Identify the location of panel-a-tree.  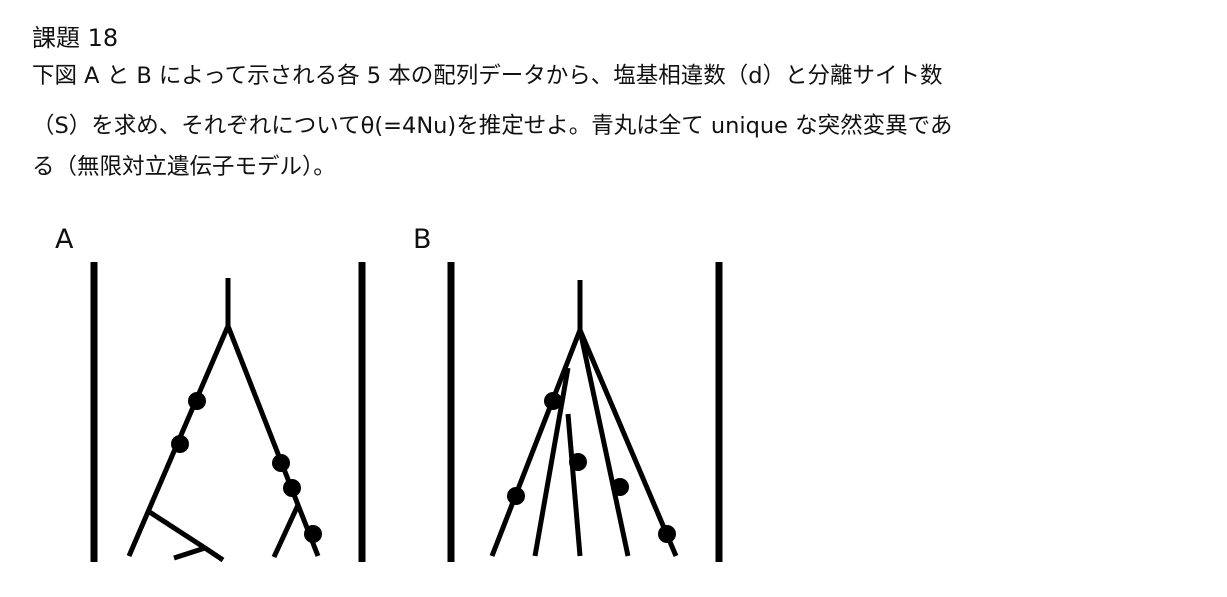
(228, 412).